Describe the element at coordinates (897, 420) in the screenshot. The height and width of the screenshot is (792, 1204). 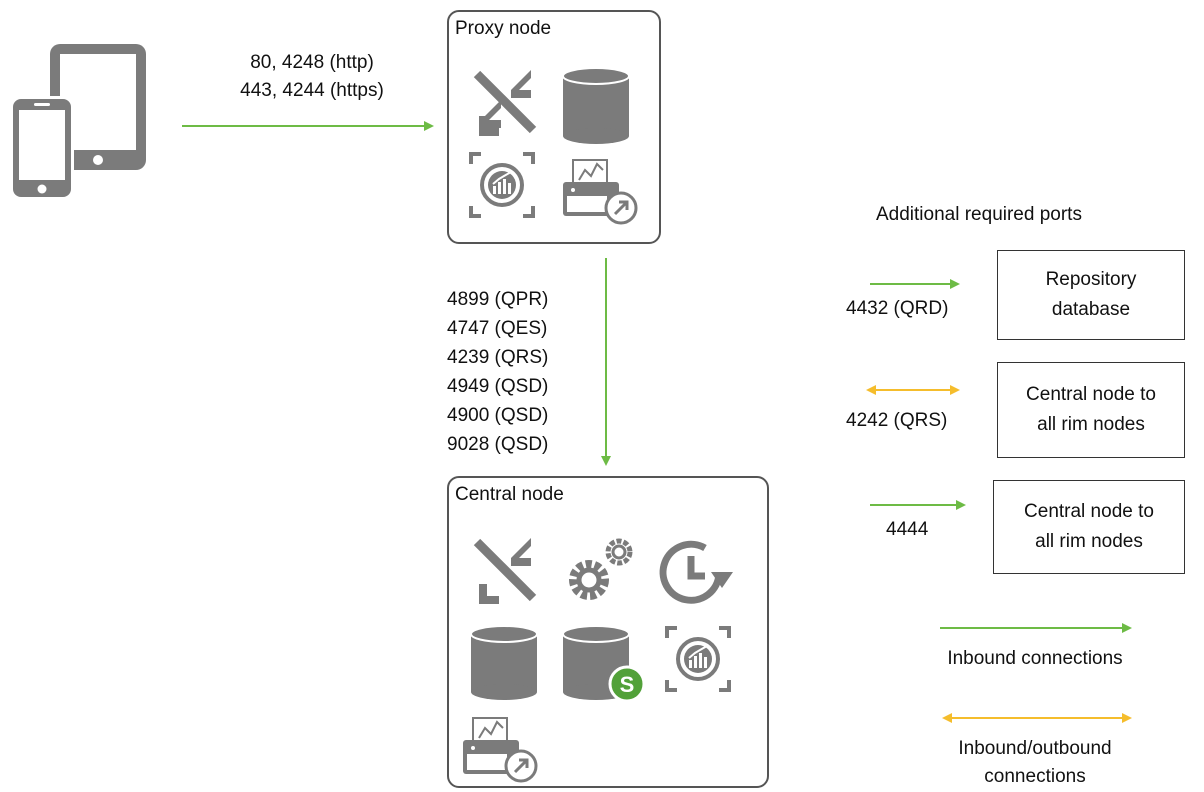
I see `port-4242-label: 4242 (QRS)` at that location.